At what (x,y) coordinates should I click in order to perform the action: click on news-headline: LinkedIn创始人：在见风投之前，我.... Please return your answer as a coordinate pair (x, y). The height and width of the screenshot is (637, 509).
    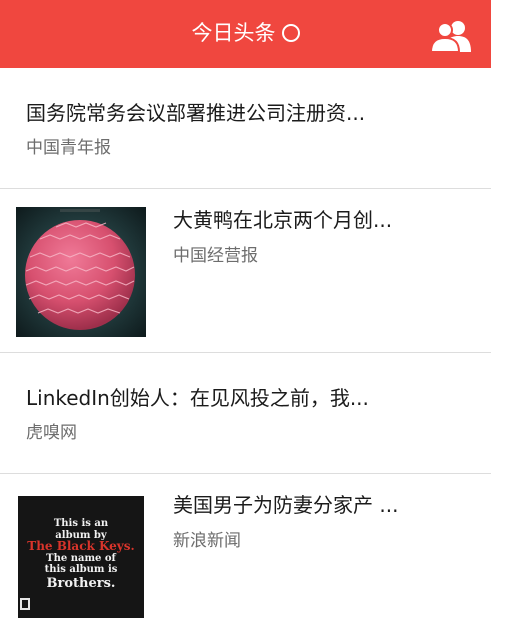
    Looking at the image, I should click on (246, 398).